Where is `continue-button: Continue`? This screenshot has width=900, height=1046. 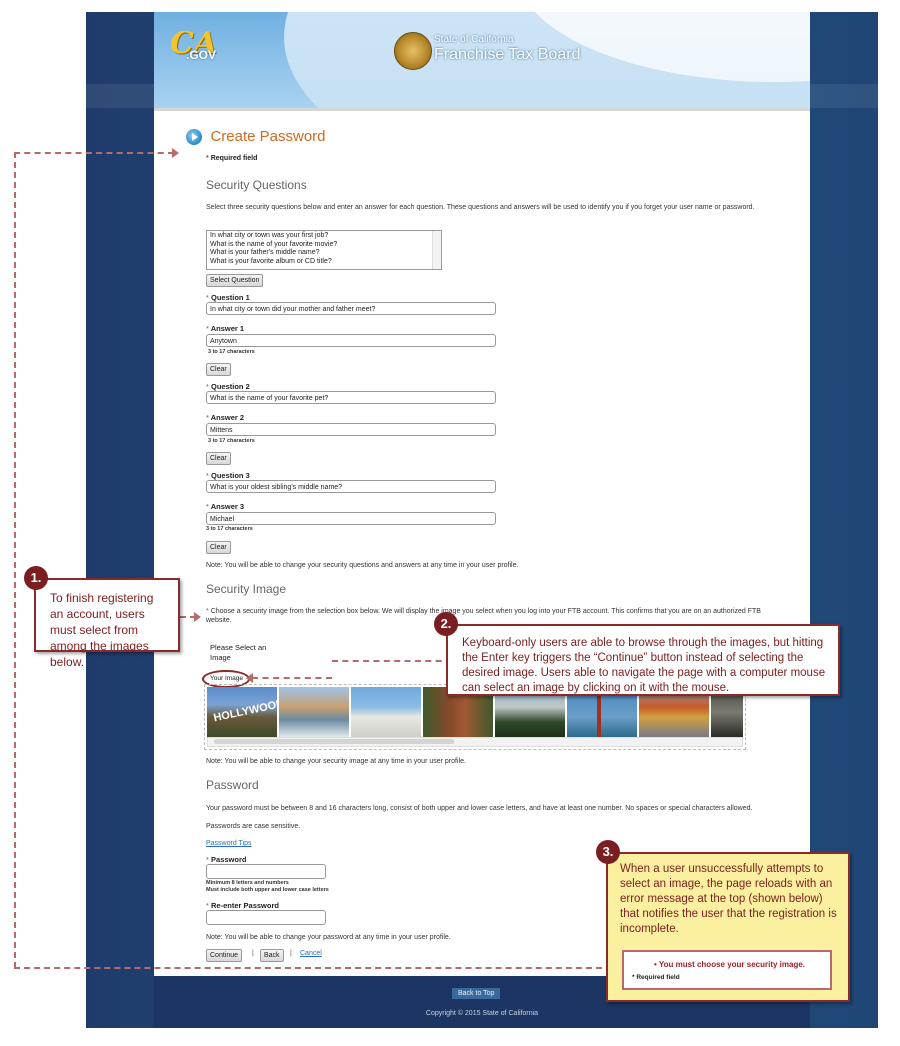 continue-button: Continue is located at coordinates (224, 955).